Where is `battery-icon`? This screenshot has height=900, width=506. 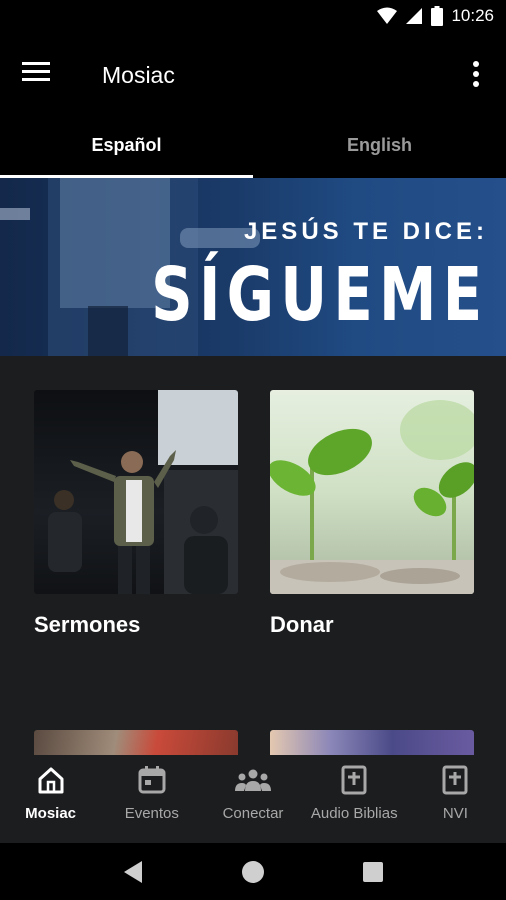
battery-icon is located at coordinates (437, 16).